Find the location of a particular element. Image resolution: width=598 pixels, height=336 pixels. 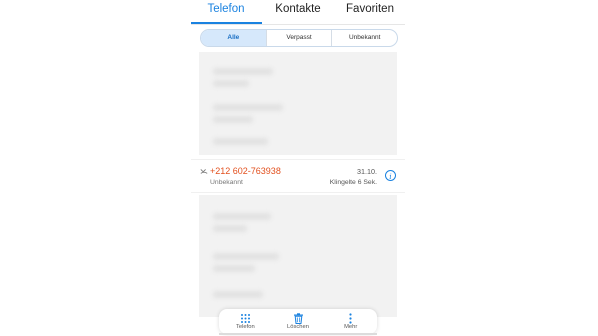

action-telefon-label: Telefon is located at coordinates (245, 327).